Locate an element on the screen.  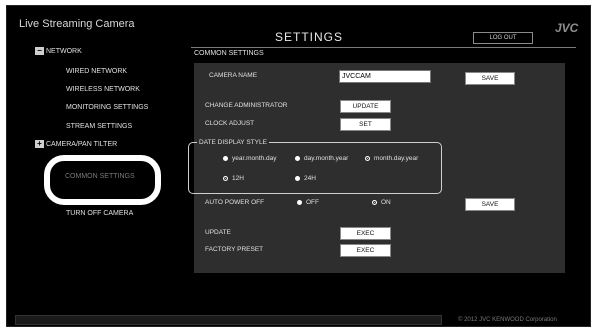
radio-day-month-year: day.month.year is located at coordinates (321, 158).